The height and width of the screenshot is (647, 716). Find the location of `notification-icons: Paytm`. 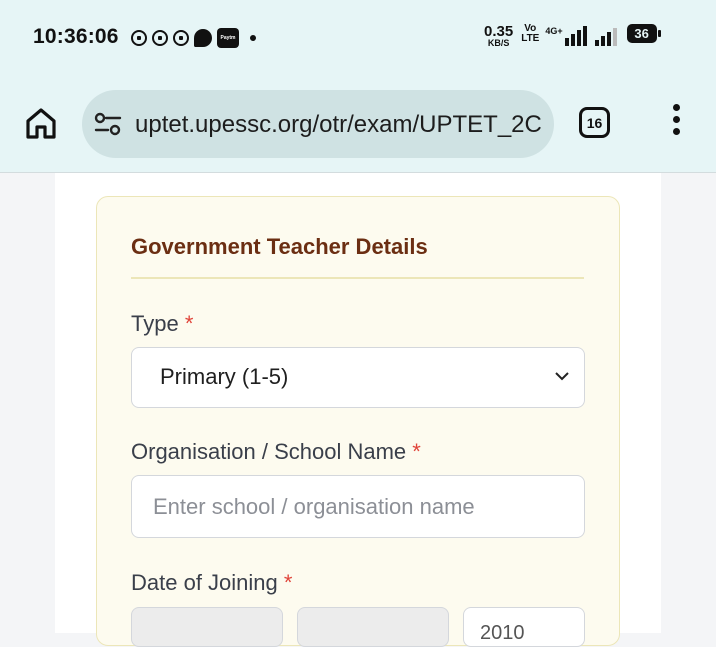

notification-icons: Paytm is located at coordinates (193, 38).